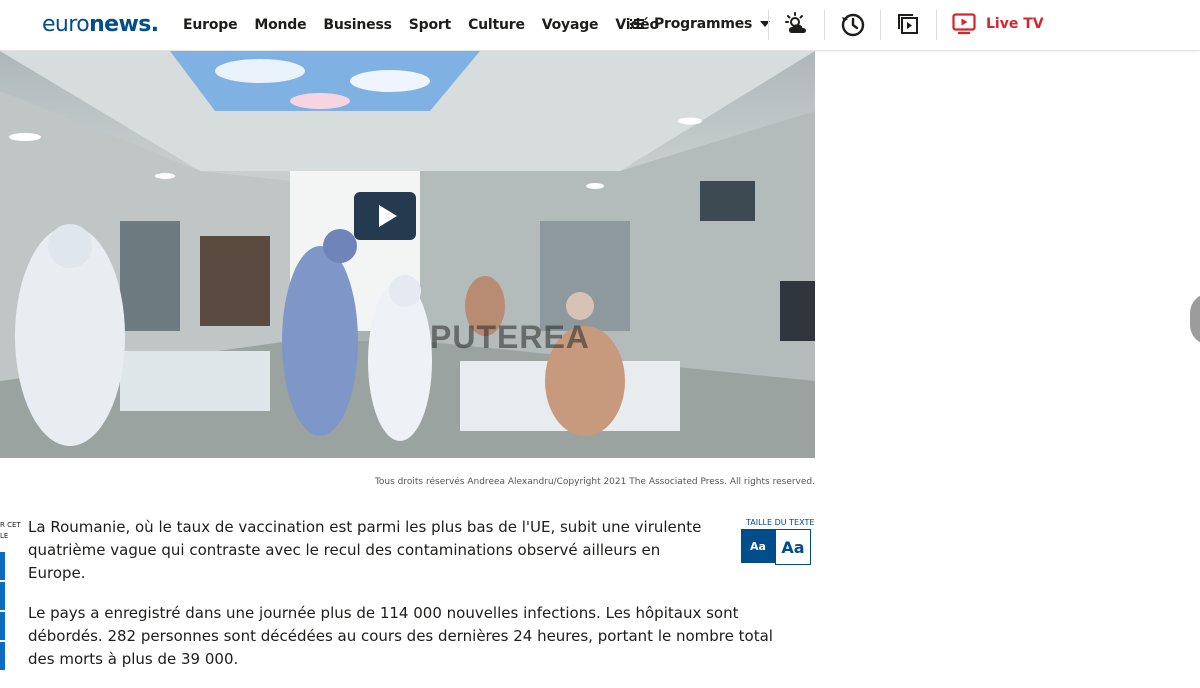  I want to click on programmes-dropdown: Programmes, so click(700, 24).